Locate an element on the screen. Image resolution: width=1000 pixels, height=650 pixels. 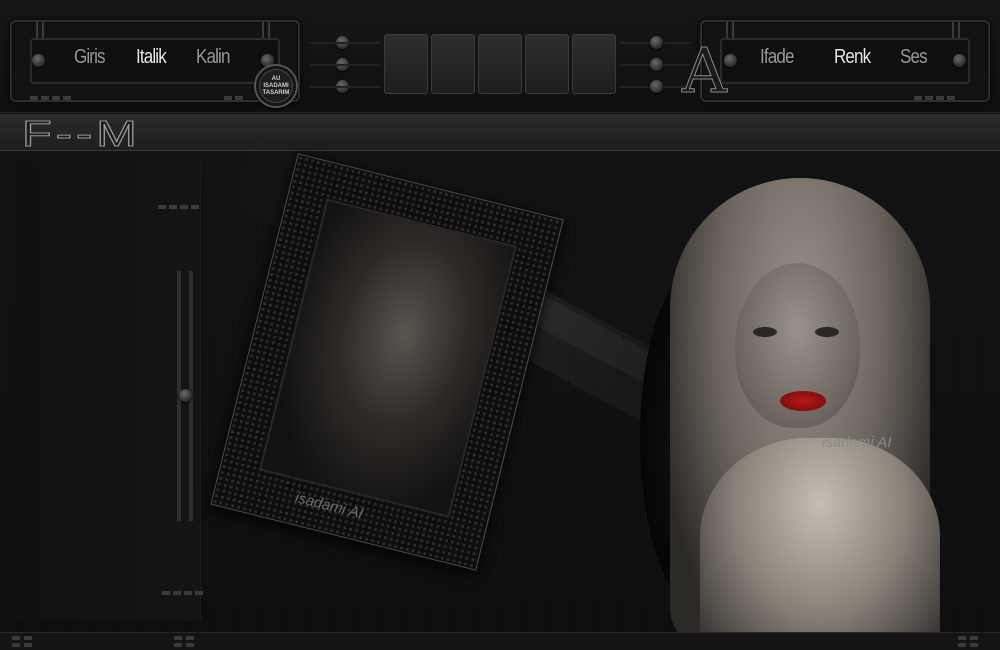
page-title: F--M is located at coordinates (81, 133).